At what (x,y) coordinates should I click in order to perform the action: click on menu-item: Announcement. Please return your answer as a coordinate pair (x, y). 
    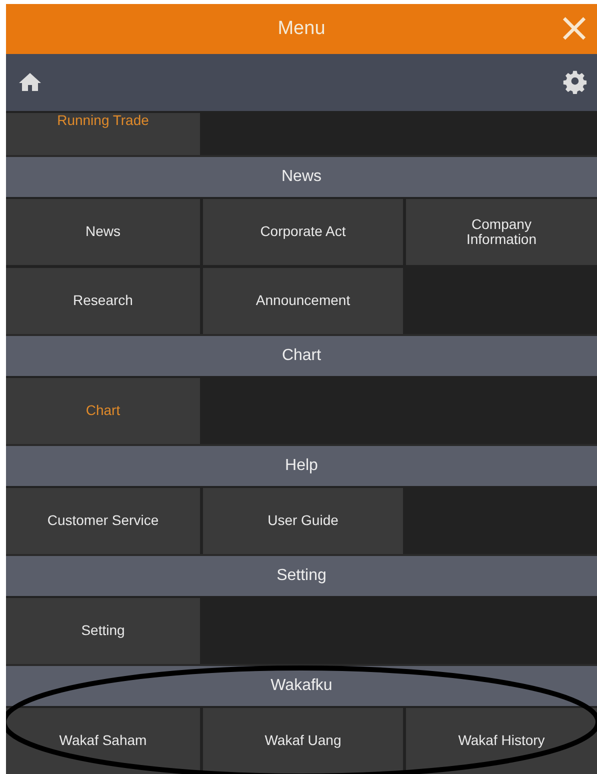
    Looking at the image, I should click on (303, 301).